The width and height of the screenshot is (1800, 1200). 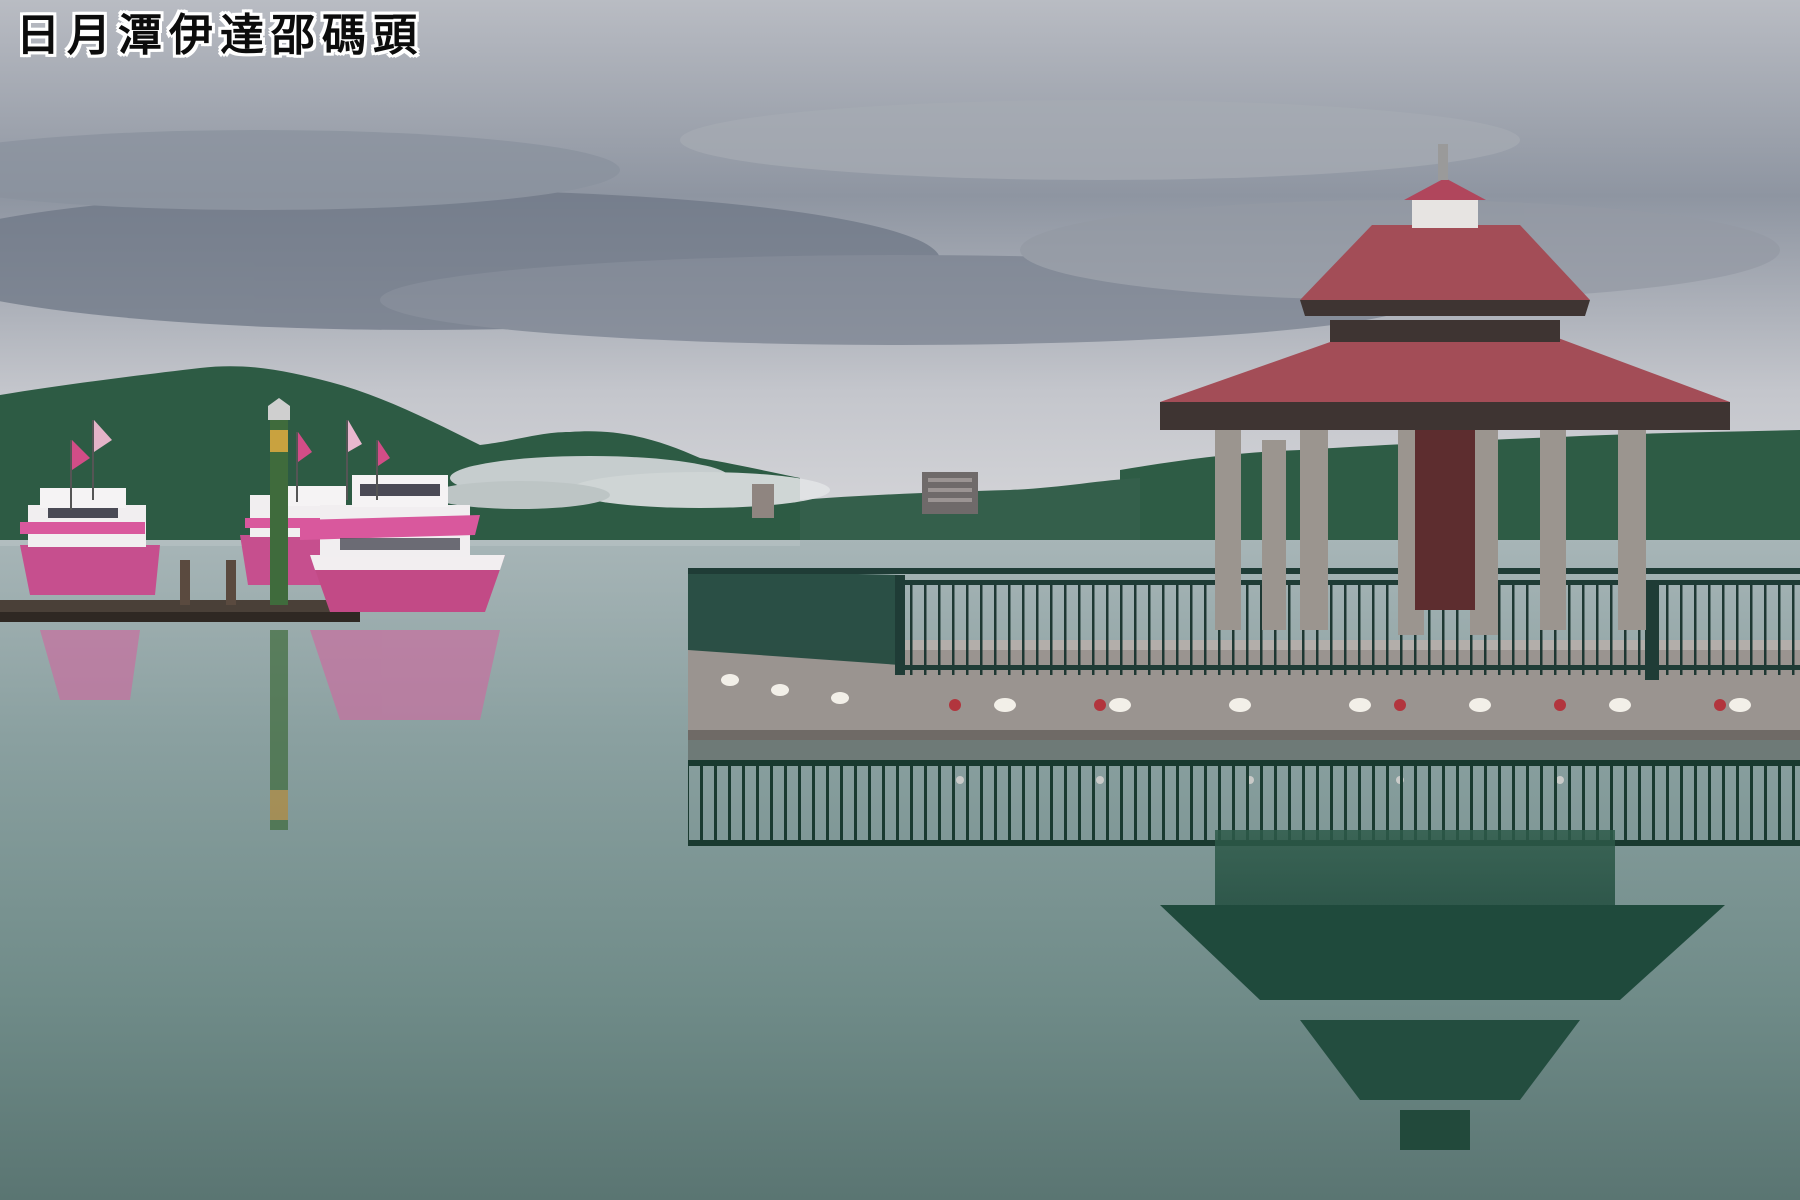 What do you see at coordinates (1445, 520) in the screenshot?
I see `gazebo-center-pillar` at bounding box center [1445, 520].